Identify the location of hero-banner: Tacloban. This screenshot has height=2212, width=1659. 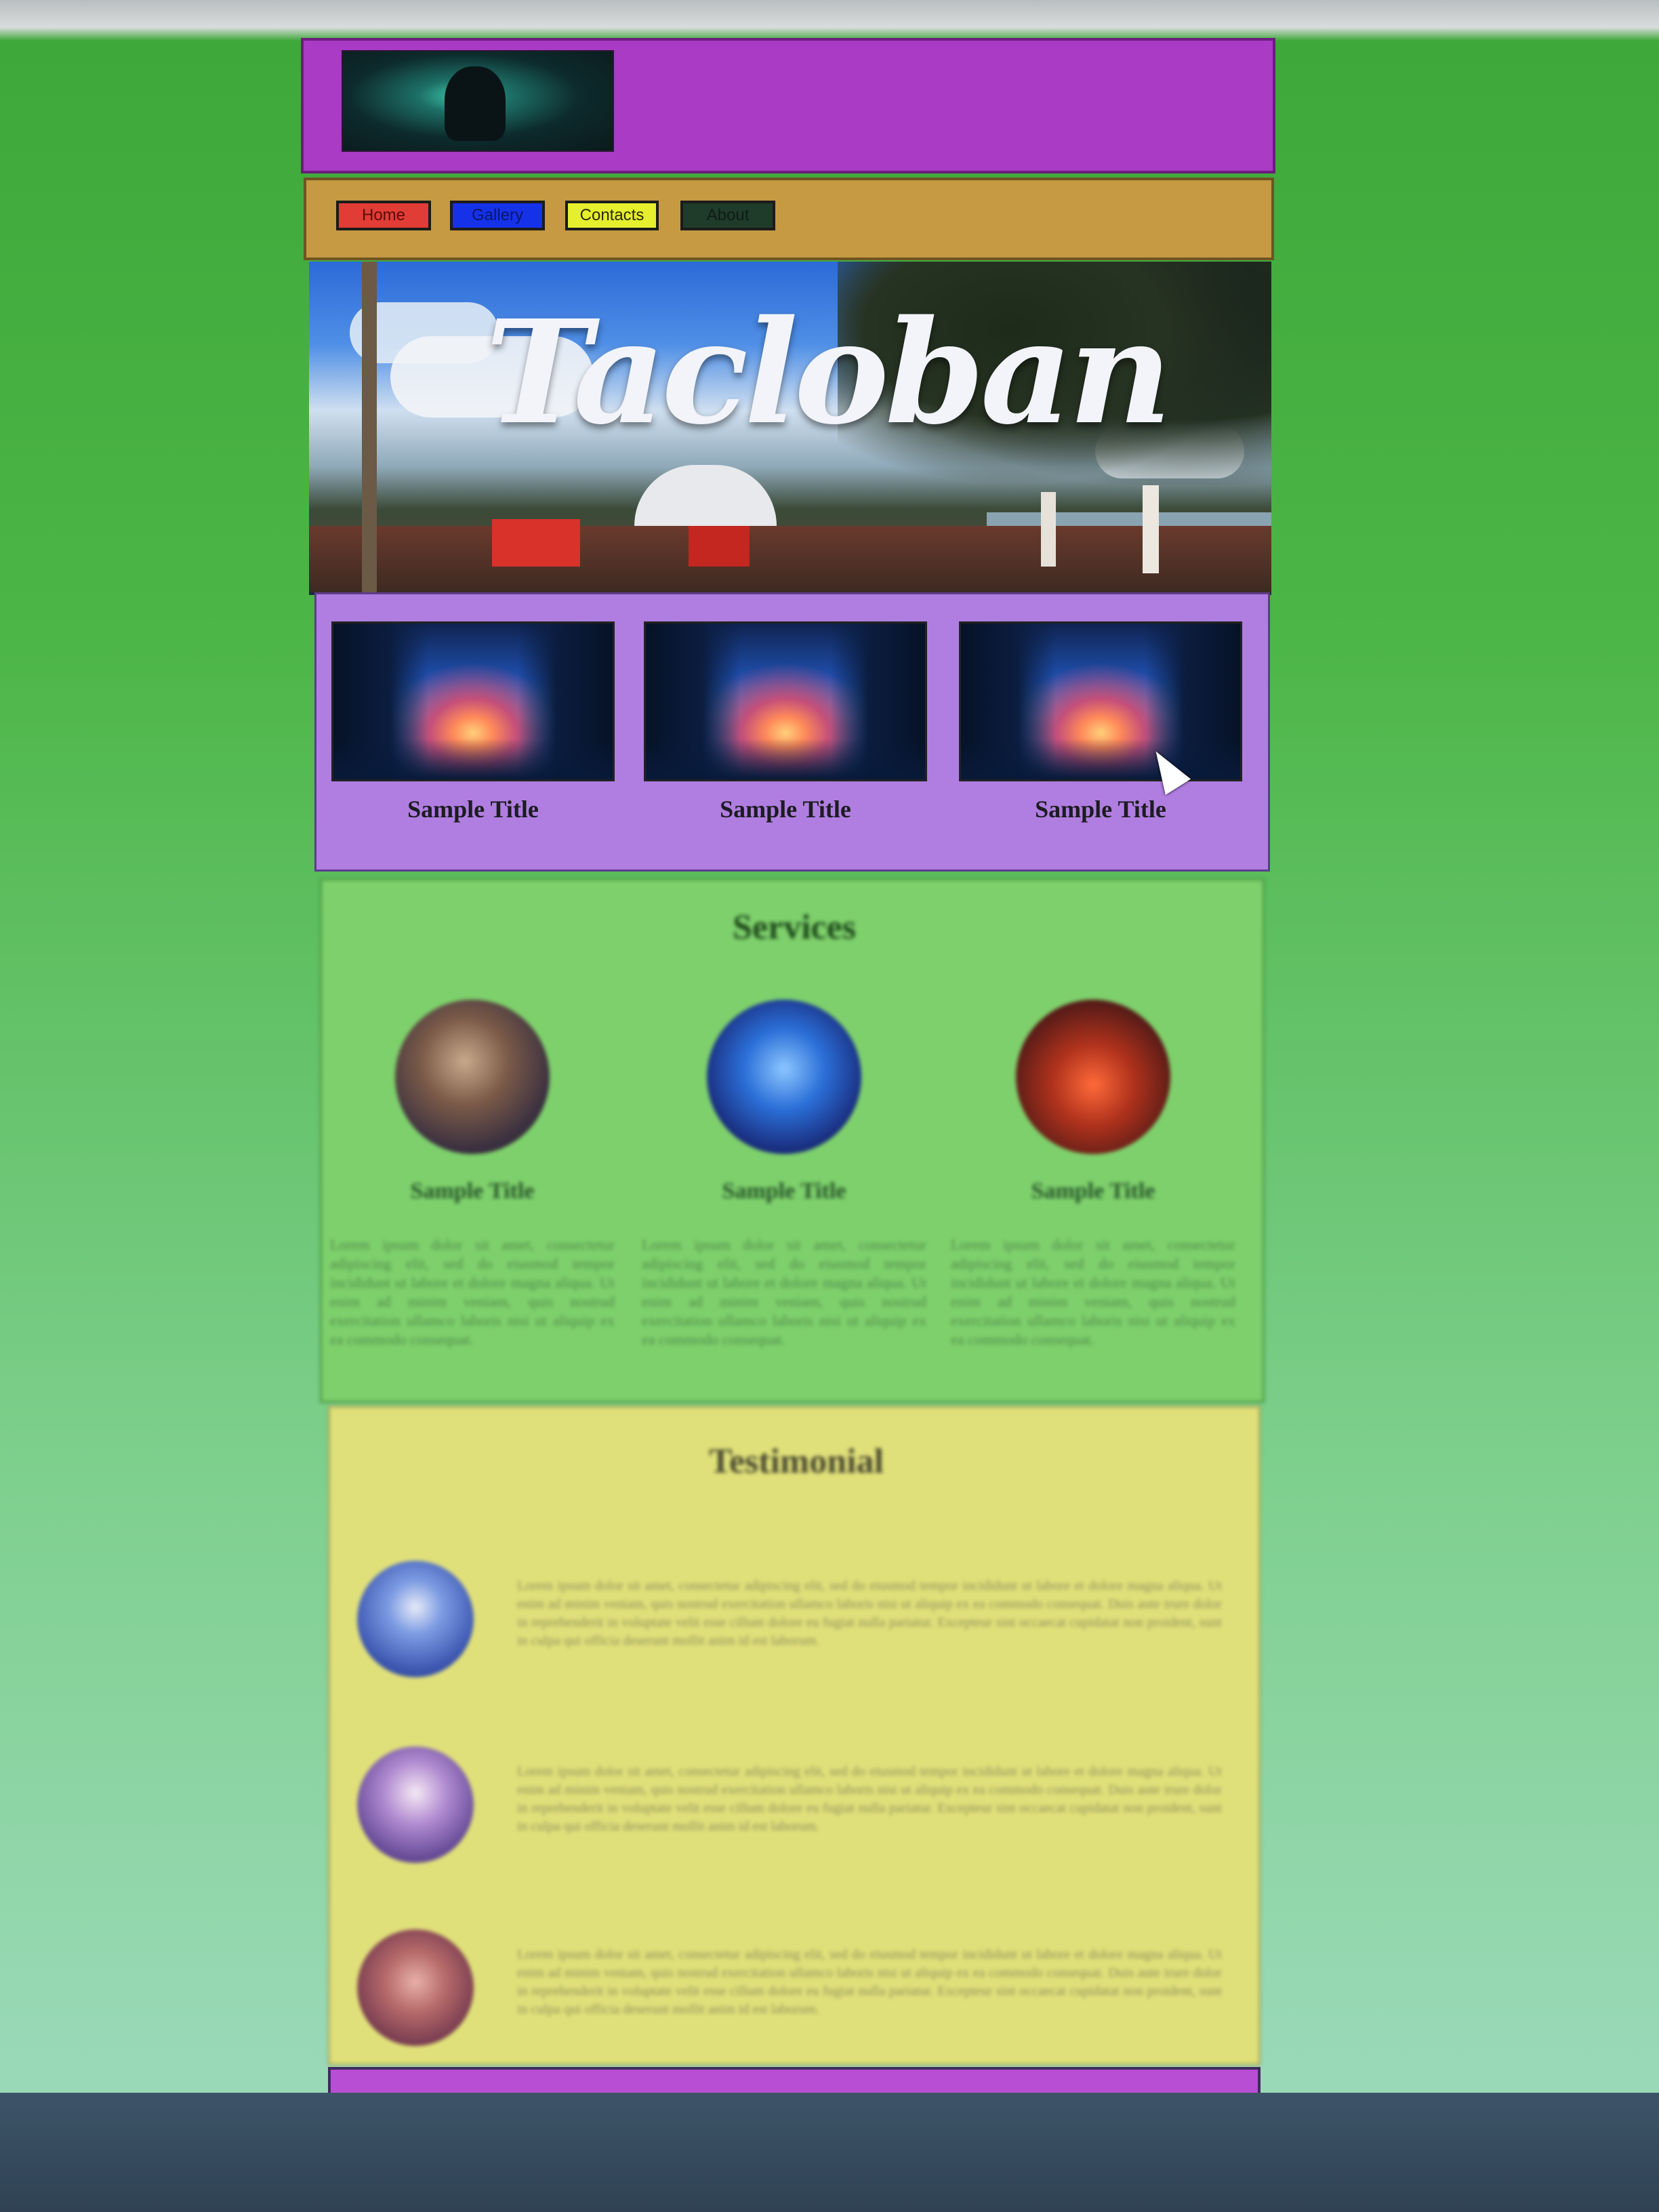
(790, 429).